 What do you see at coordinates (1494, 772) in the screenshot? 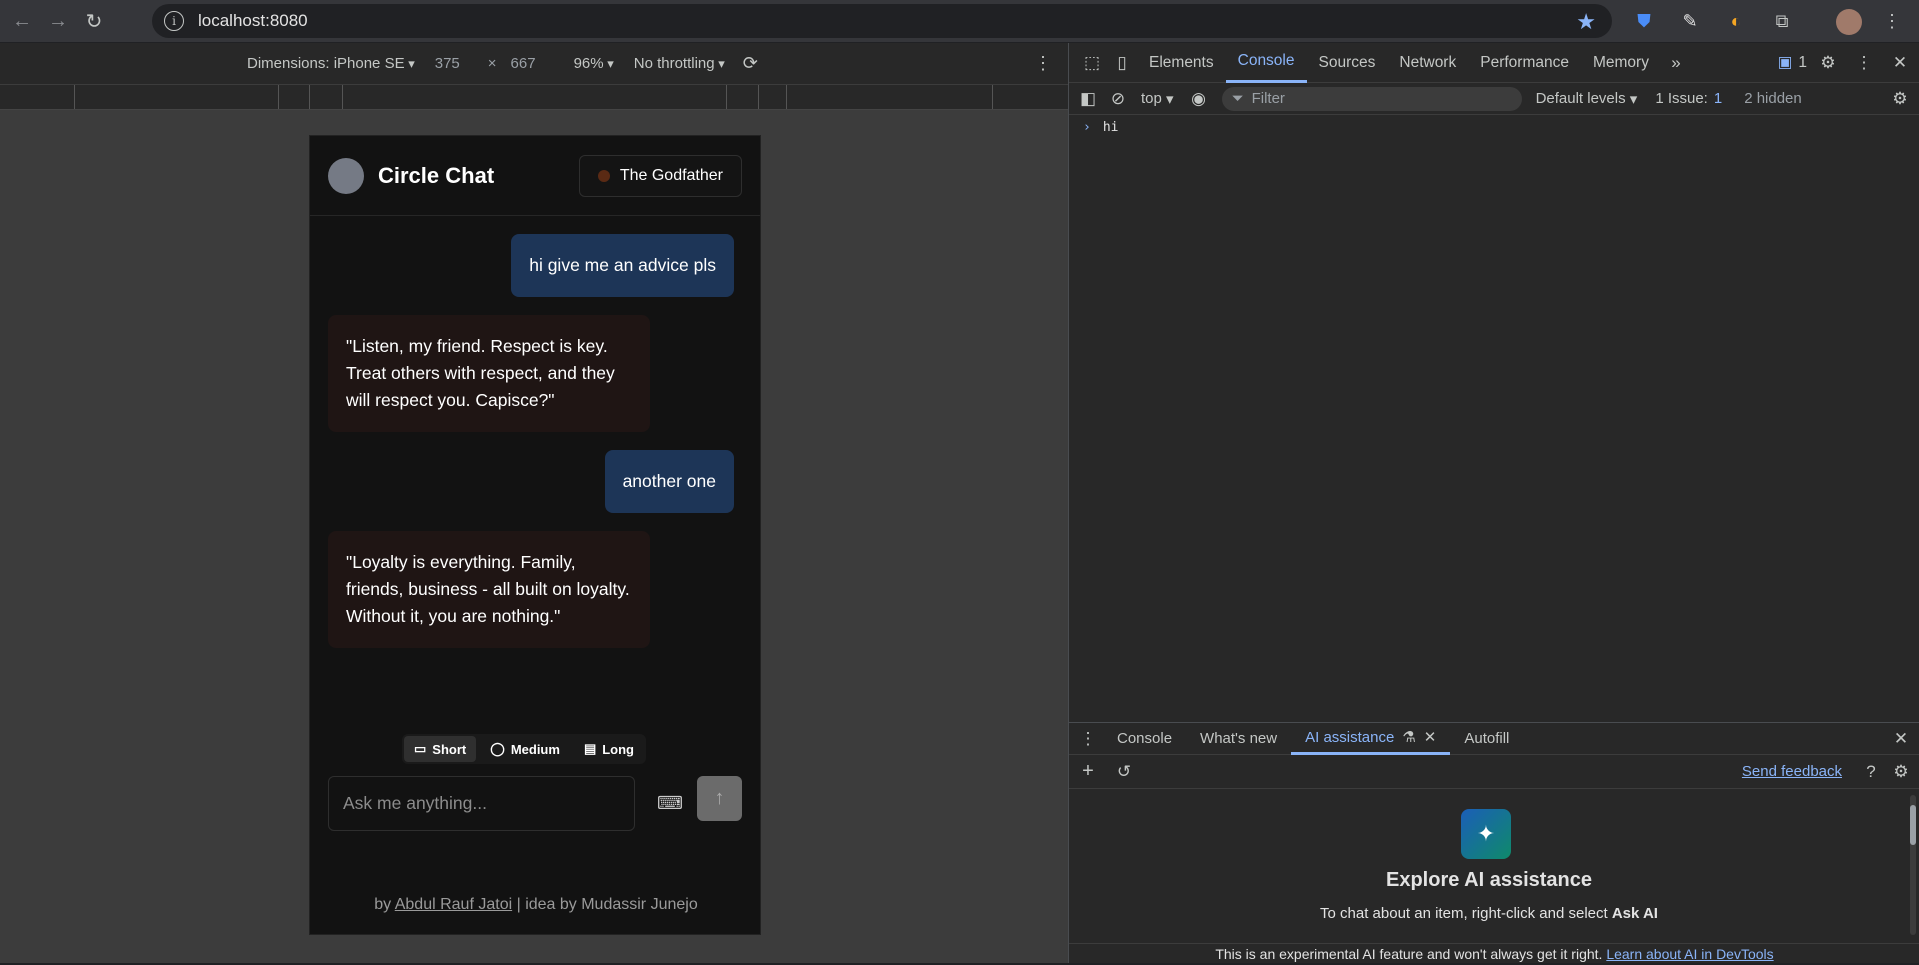
I see `ai-toolbar: + ↺ Send feedback ? ⚙` at bounding box center [1494, 772].